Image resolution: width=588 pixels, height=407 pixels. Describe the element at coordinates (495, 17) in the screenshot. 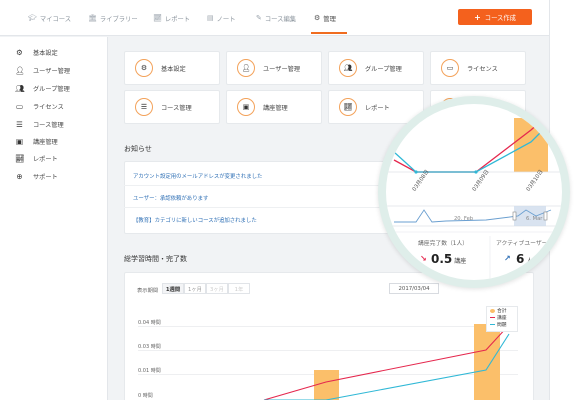

I see `create-course-button: + コース作成` at that location.